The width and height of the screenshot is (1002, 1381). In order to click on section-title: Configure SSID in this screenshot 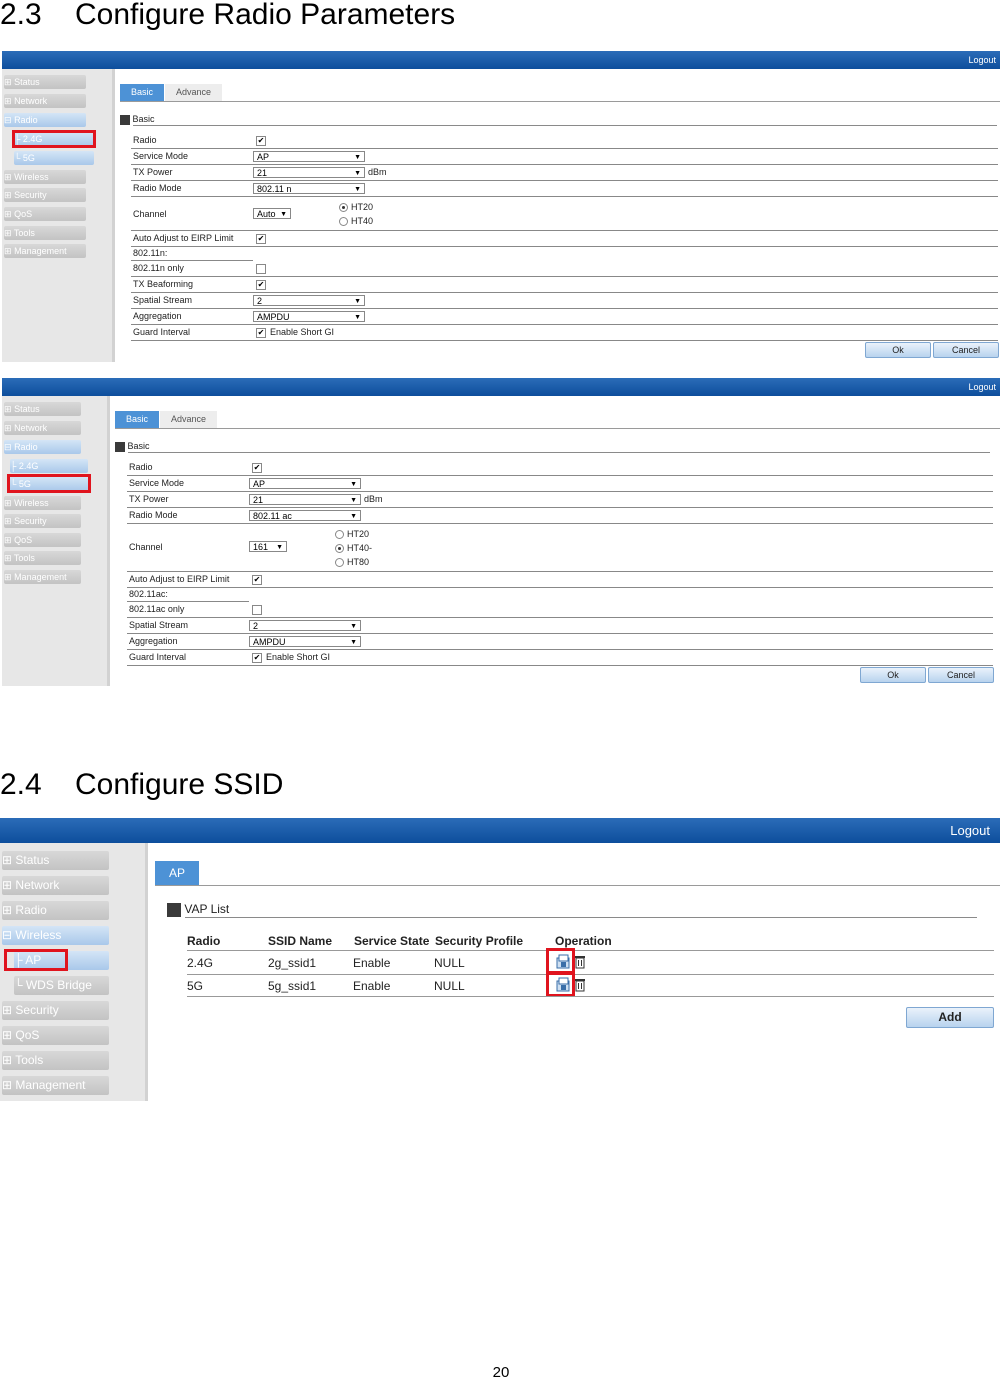, I will do `click(179, 784)`.